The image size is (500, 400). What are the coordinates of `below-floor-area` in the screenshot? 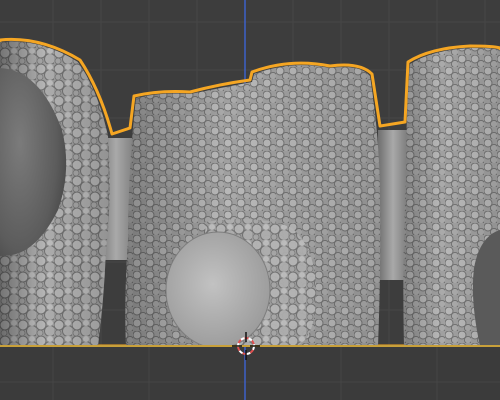 It's located at (250, 373).